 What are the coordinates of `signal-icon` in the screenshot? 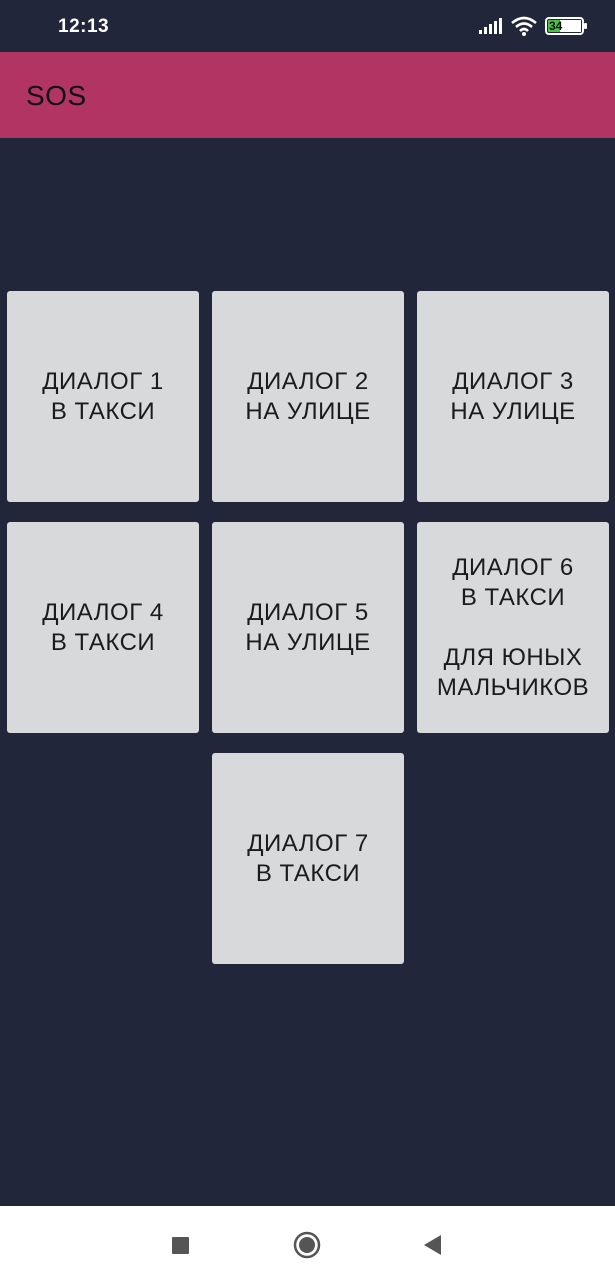 It's located at (491, 26).